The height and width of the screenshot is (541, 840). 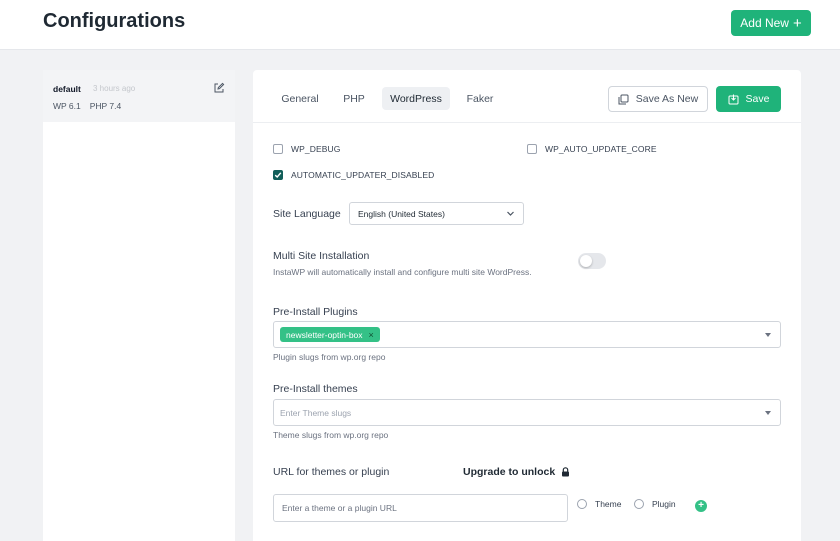 I want to click on plugins-label: Pre-Install Plugins, so click(x=315, y=312).